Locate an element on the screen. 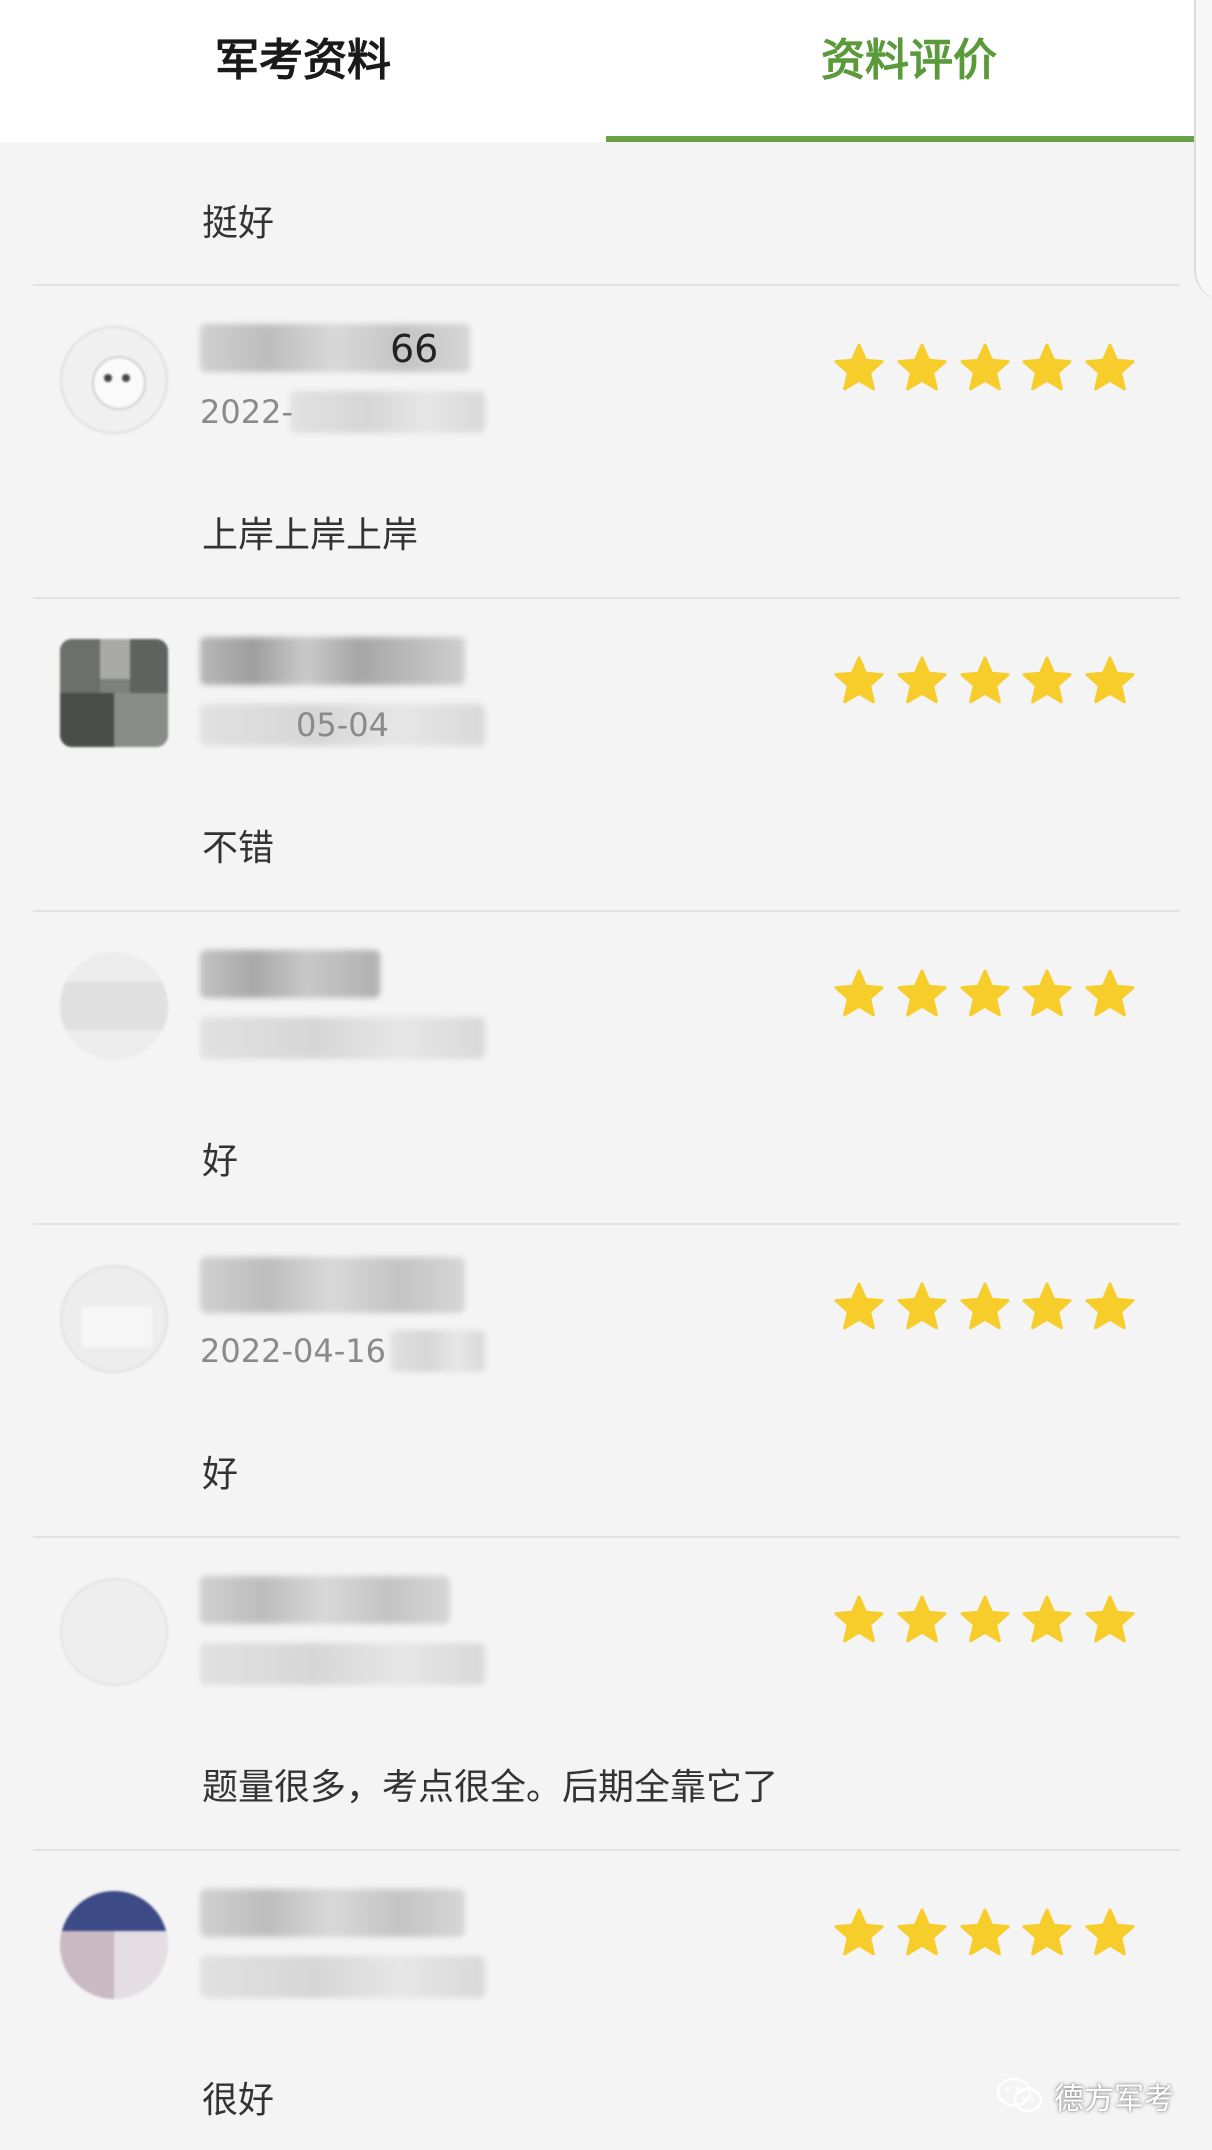  tab-reviews: 资料评价 is located at coordinates (909, 71).